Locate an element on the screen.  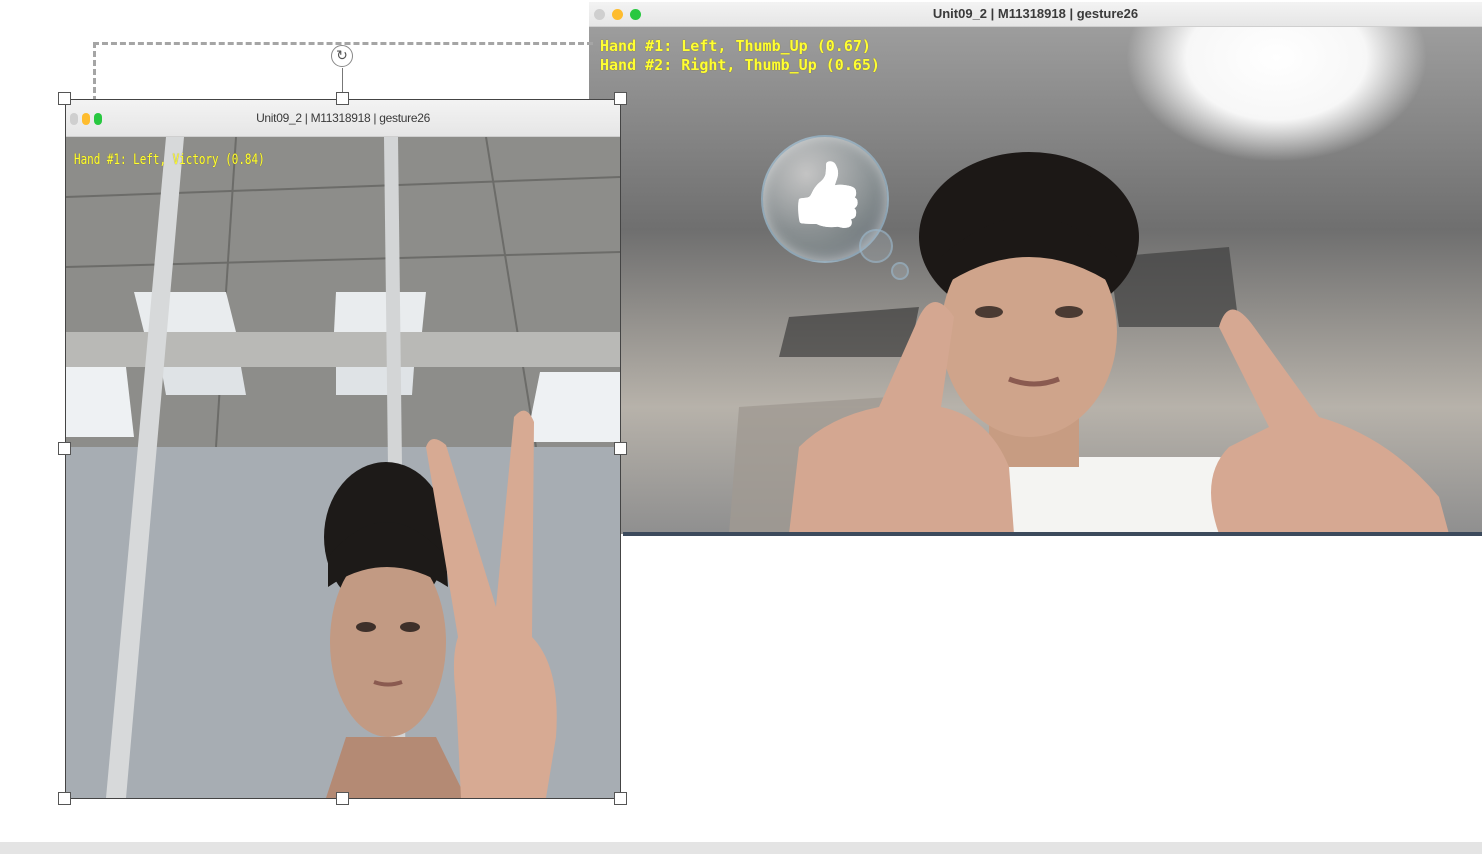
bubble-tail-small is located at coordinates (900, 271).